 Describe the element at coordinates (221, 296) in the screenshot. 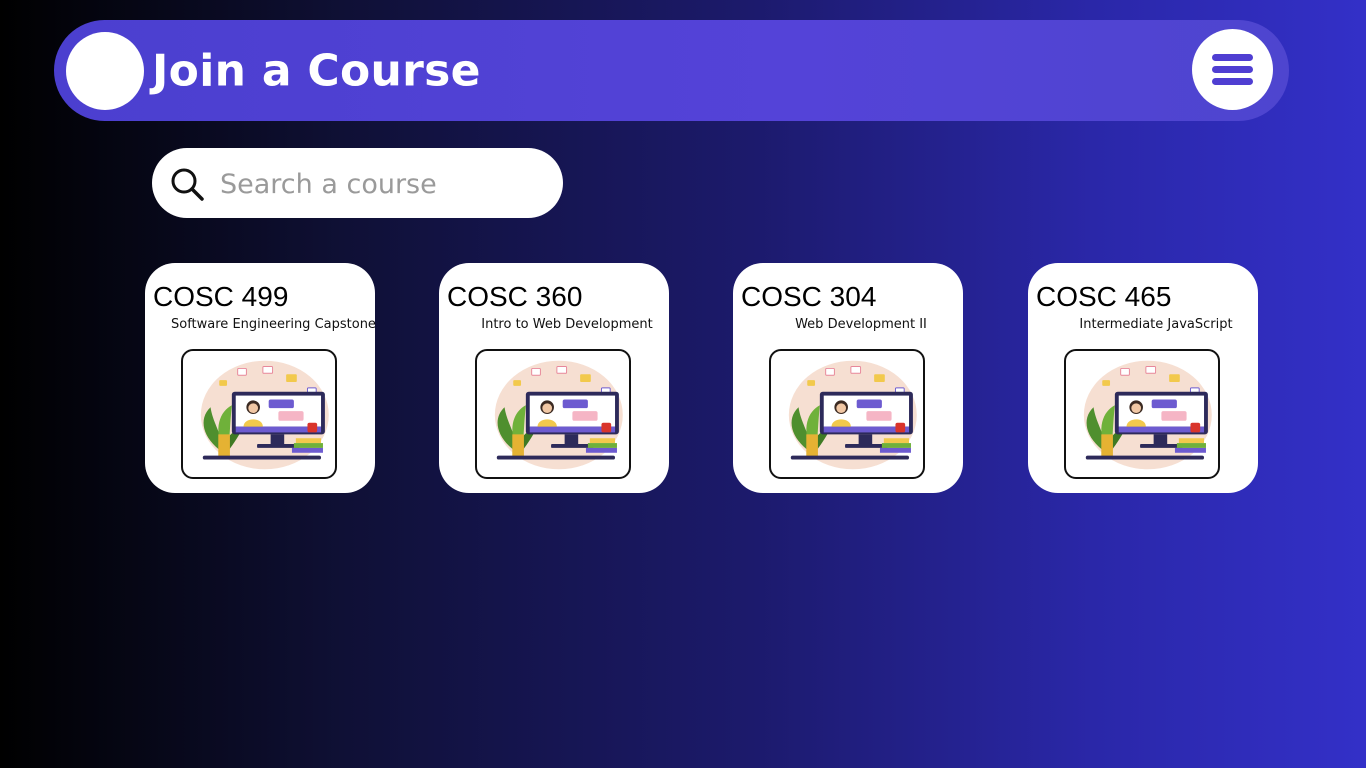

I see `course-code: COSC 499` at that location.